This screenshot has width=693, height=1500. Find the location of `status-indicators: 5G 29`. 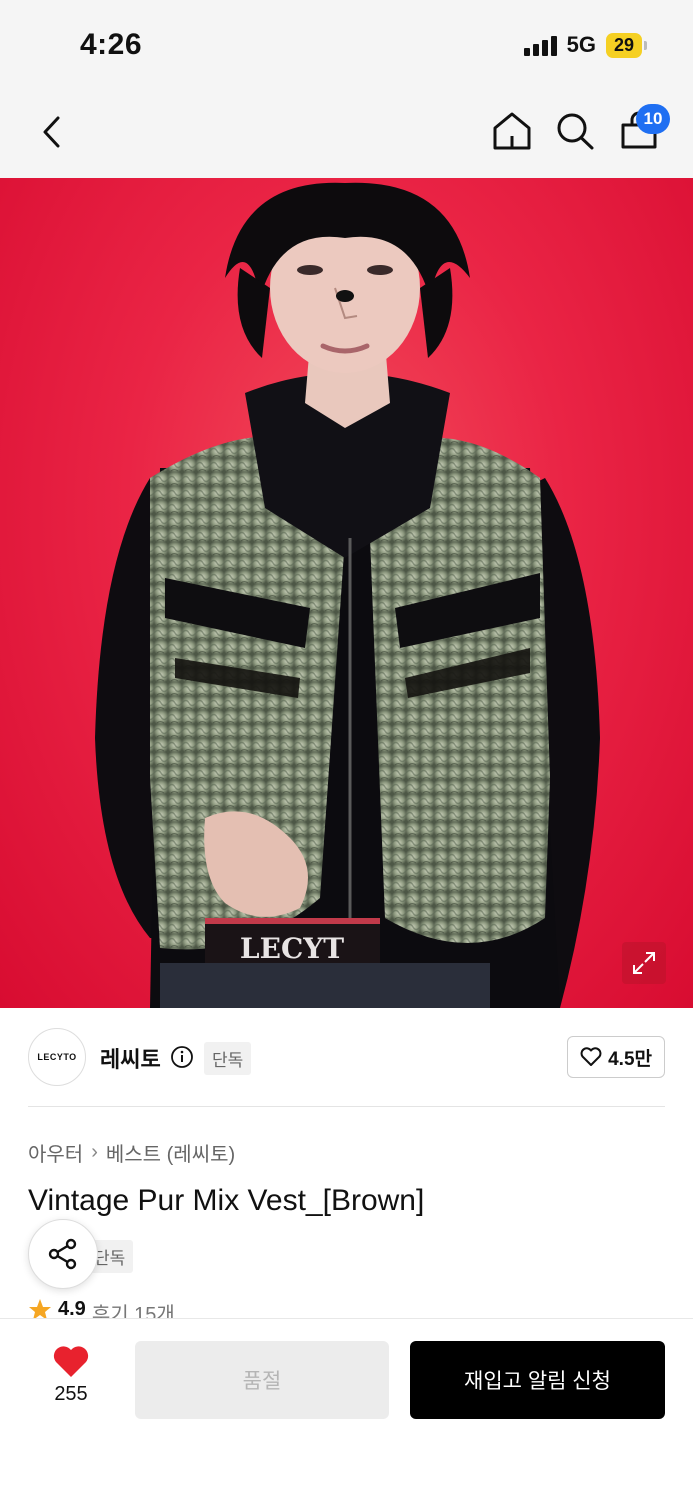

status-indicators: 5G 29 is located at coordinates (585, 45).